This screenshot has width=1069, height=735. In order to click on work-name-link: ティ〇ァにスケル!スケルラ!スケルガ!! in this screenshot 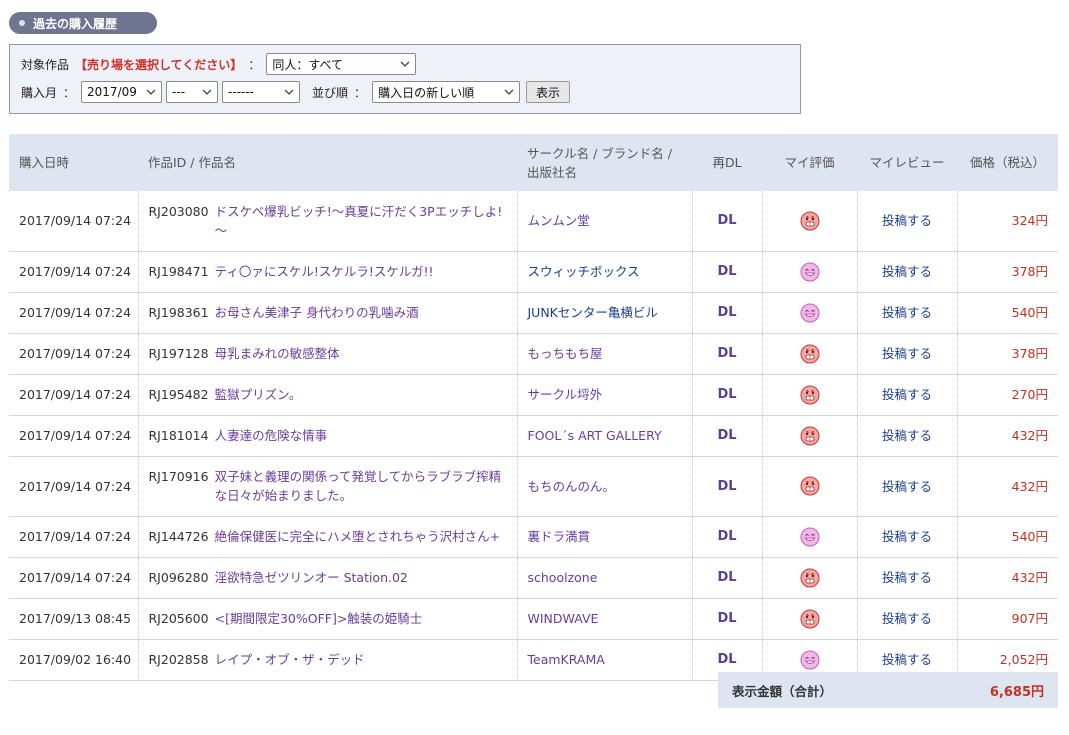, I will do `click(324, 271)`.